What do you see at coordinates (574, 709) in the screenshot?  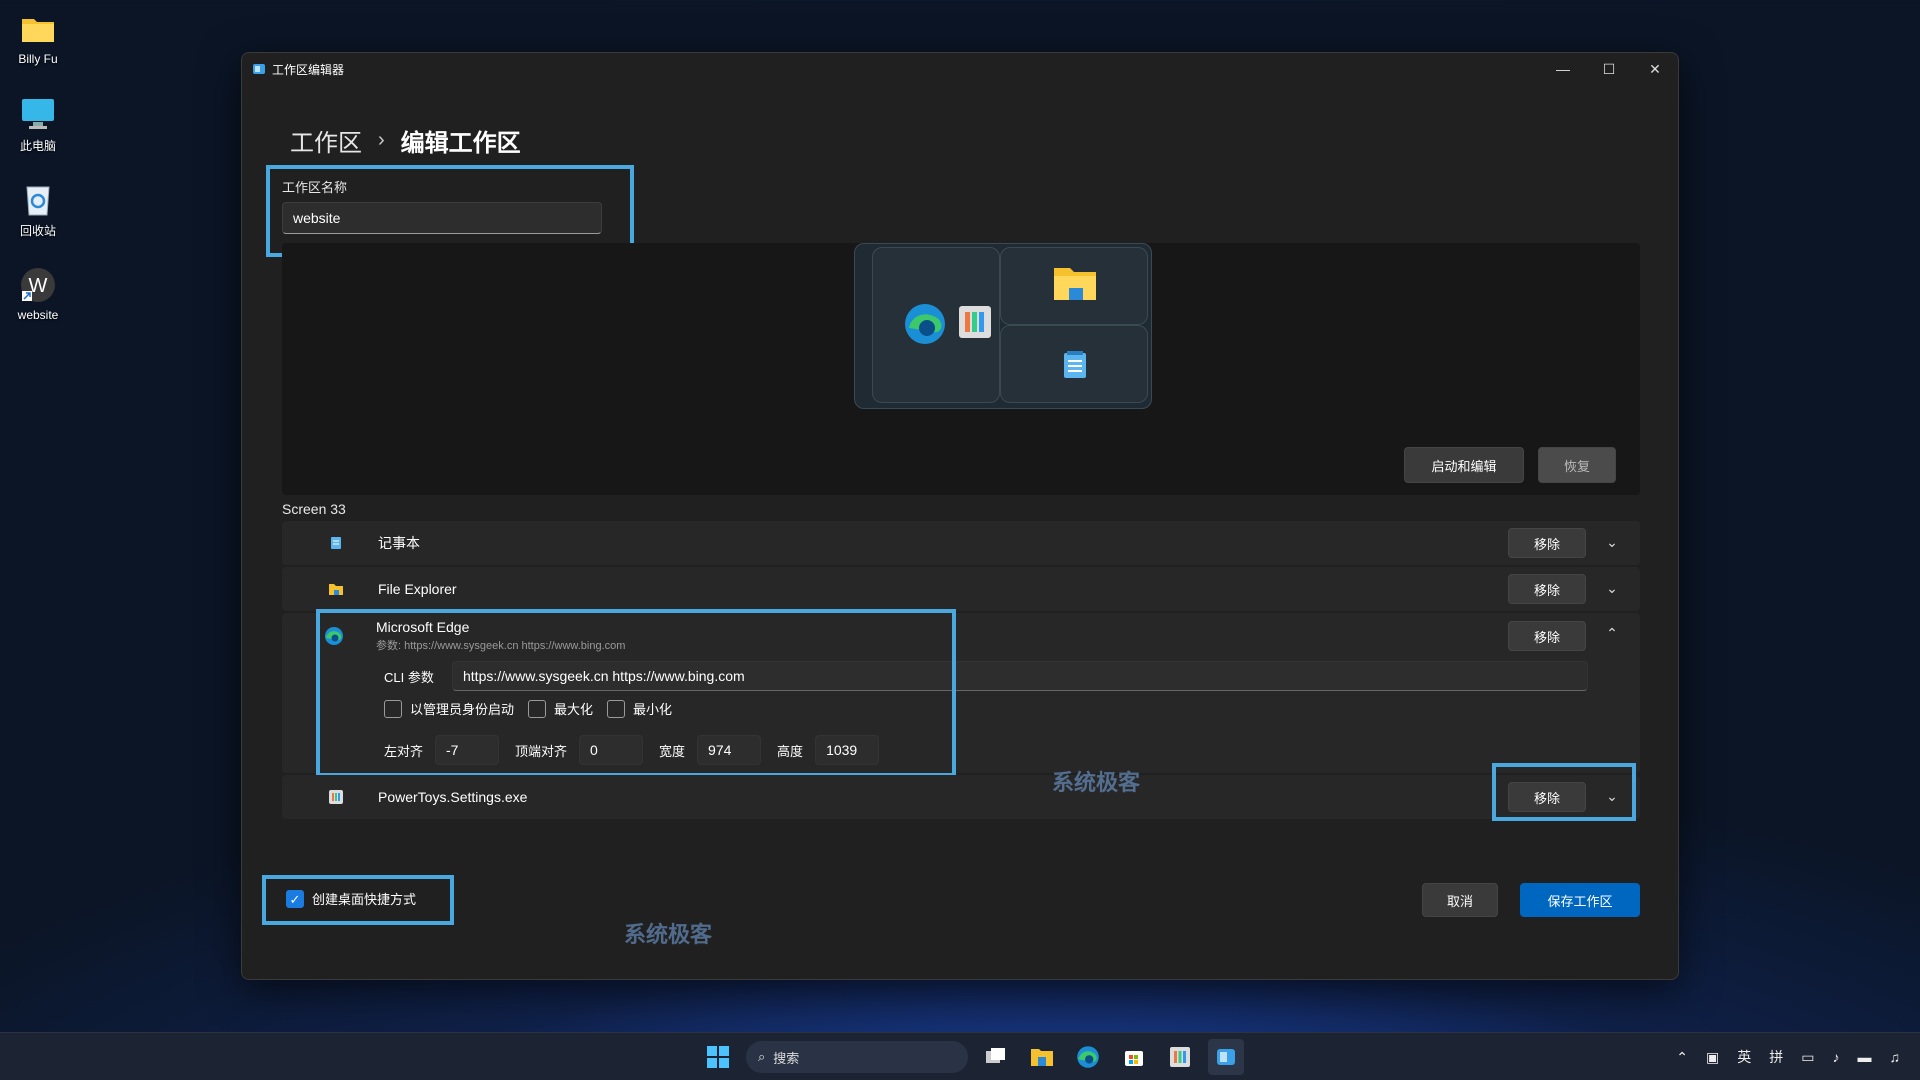 I see `maximize-label: 最大化` at bounding box center [574, 709].